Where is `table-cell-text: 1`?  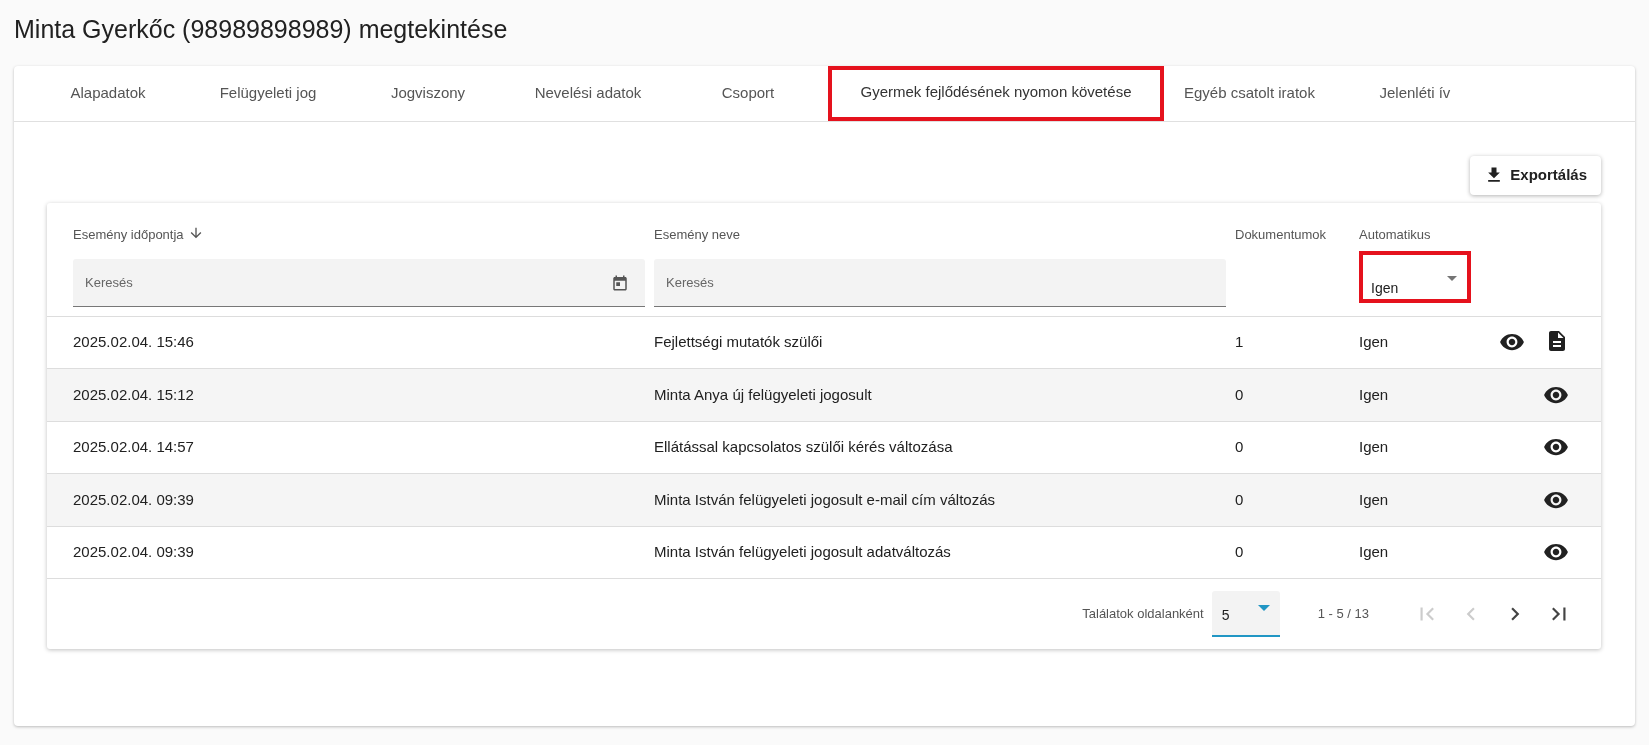 table-cell-text: 1 is located at coordinates (1239, 342).